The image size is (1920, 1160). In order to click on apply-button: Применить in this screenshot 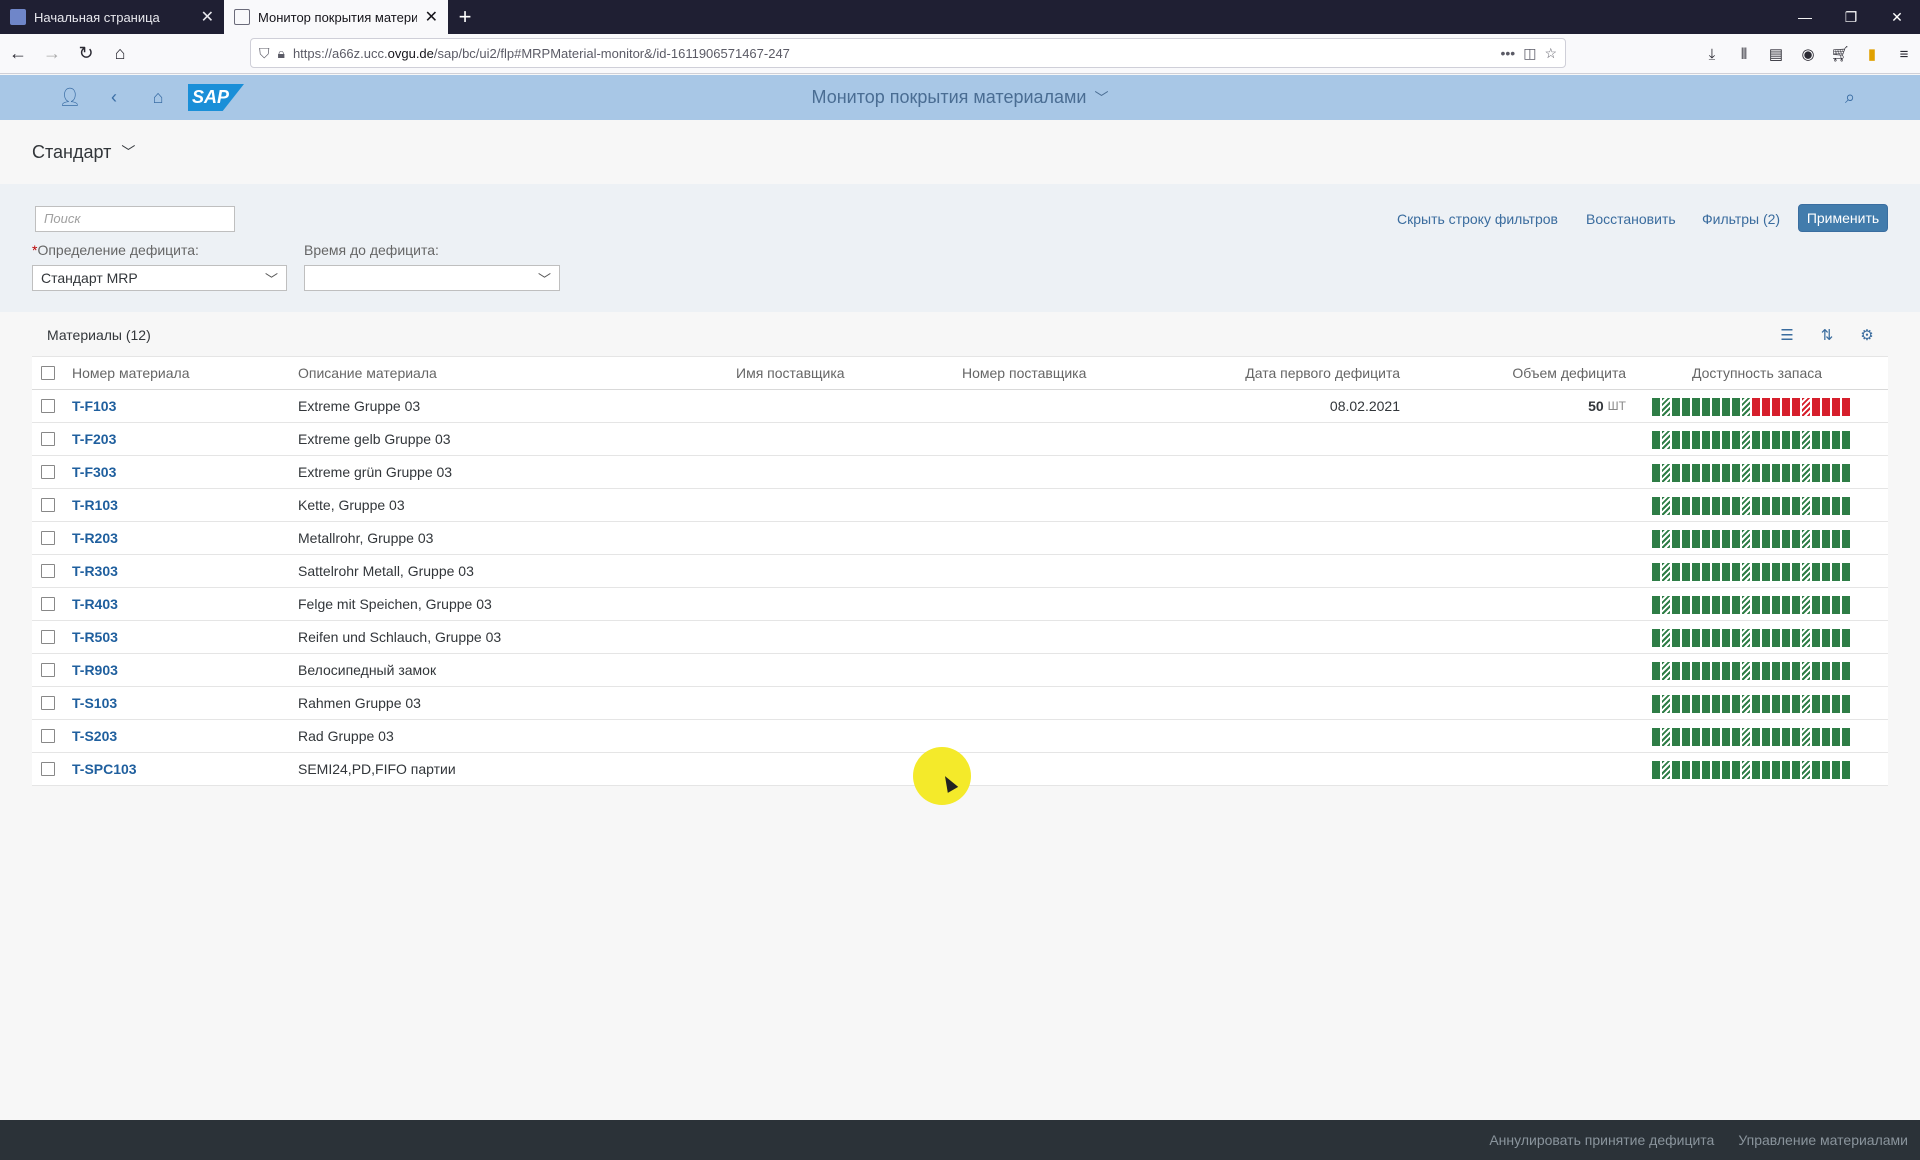, I will do `click(1843, 218)`.